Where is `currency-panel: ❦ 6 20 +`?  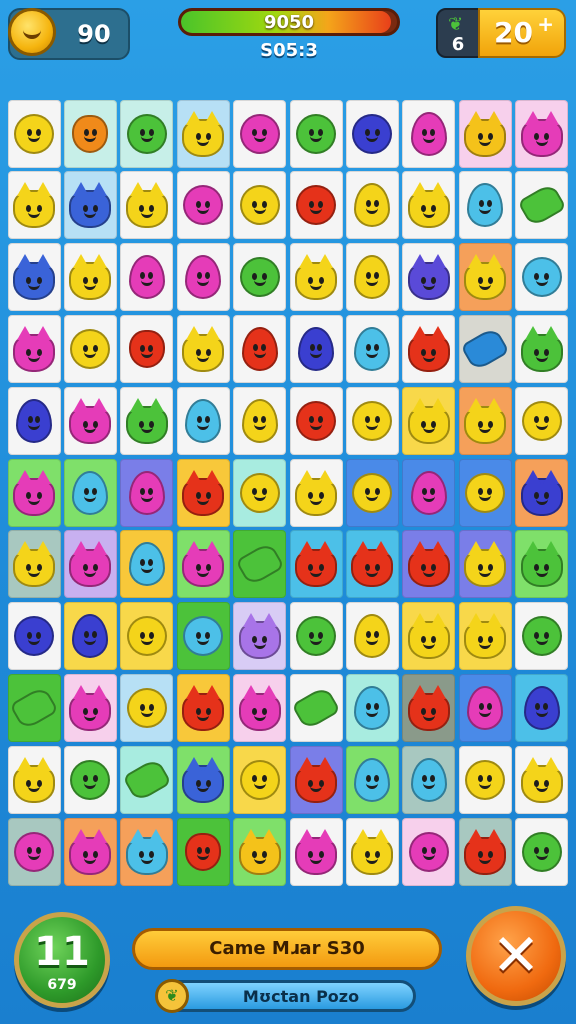 currency-panel: ❦ 6 20 + is located at coordinates (501, 33).